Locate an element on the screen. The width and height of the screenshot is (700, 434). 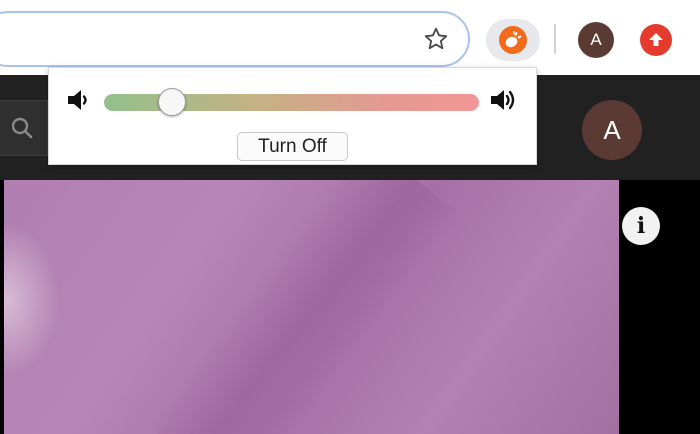
site-avatar-initial: A is located at coordinates (612, 129).